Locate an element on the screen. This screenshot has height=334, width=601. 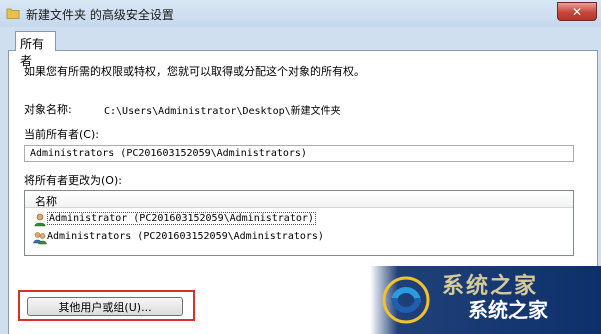
object-name-label: 对象名称: is located at coordinates (48, 109).